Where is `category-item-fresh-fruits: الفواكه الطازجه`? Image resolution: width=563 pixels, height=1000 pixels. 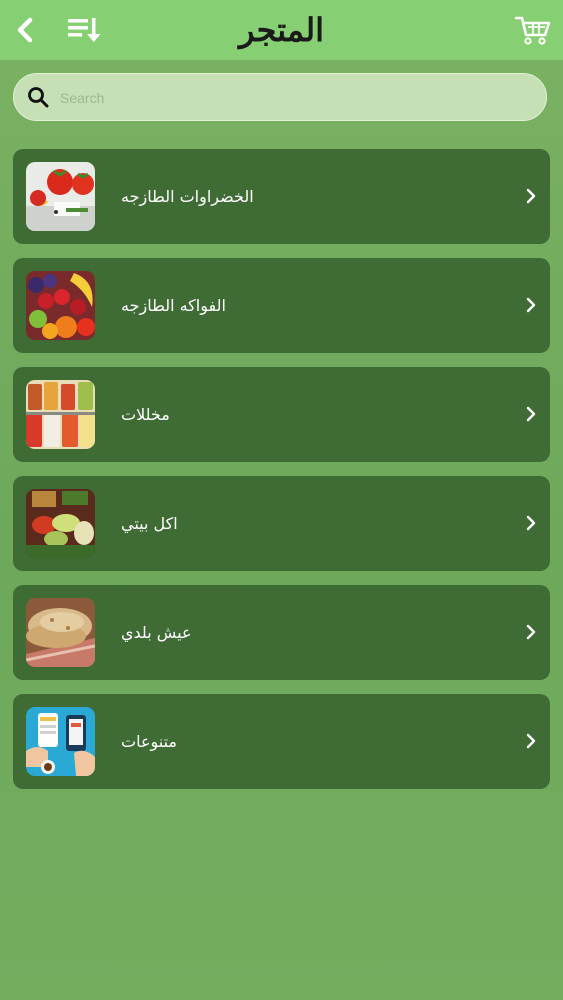
category-item-fresh-fruits: الفواكه الطازجه is located at coordinates (281, 305).